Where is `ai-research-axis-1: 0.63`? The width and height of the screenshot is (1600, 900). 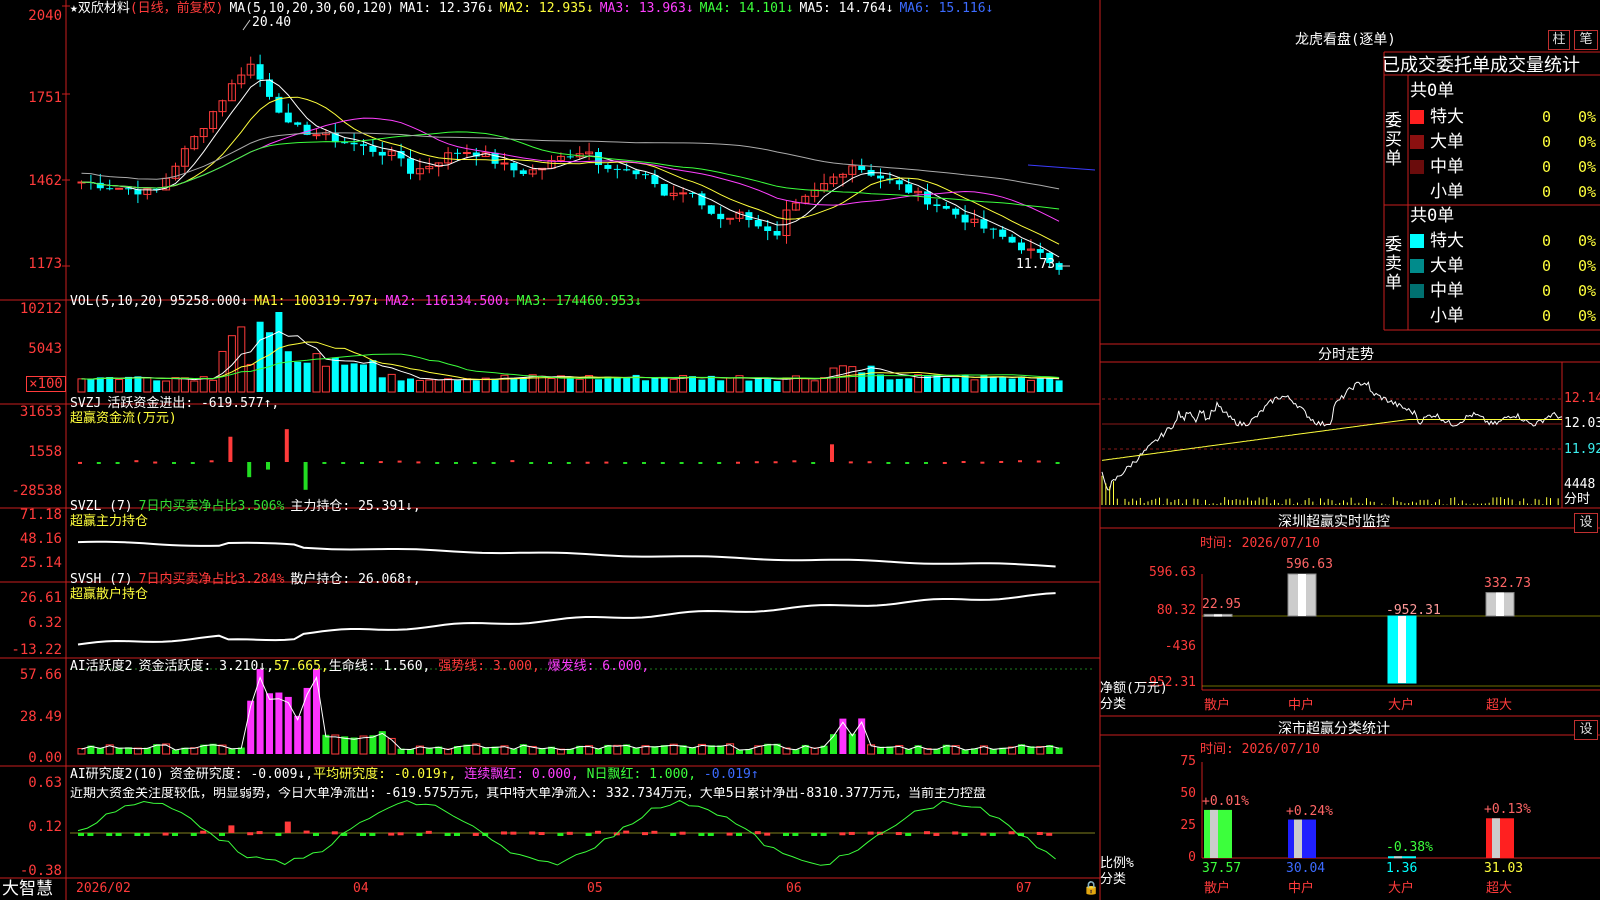 ai-research-axis-1: 0.63 is located at coordinates (45, 783).